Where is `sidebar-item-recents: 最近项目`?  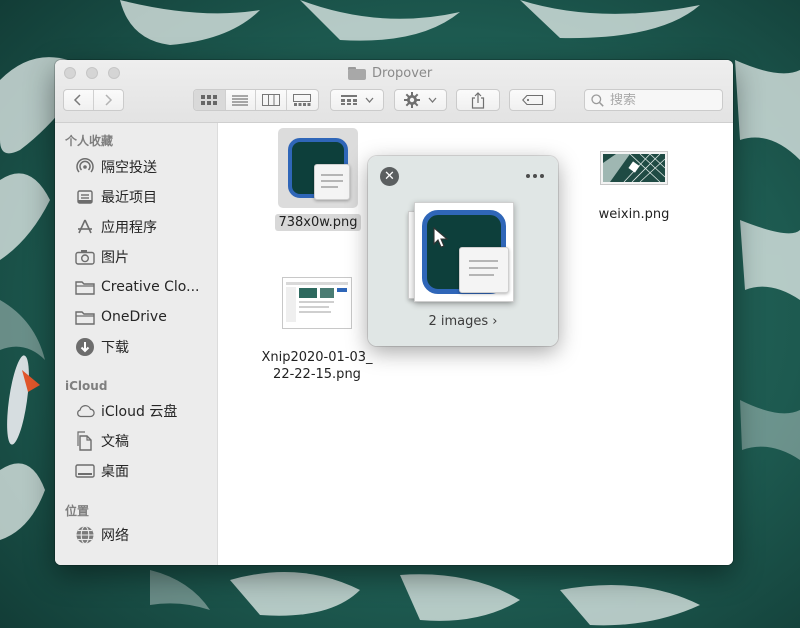 sidebar-item-recents: 最近项目 is located at coordinates (116, 197).